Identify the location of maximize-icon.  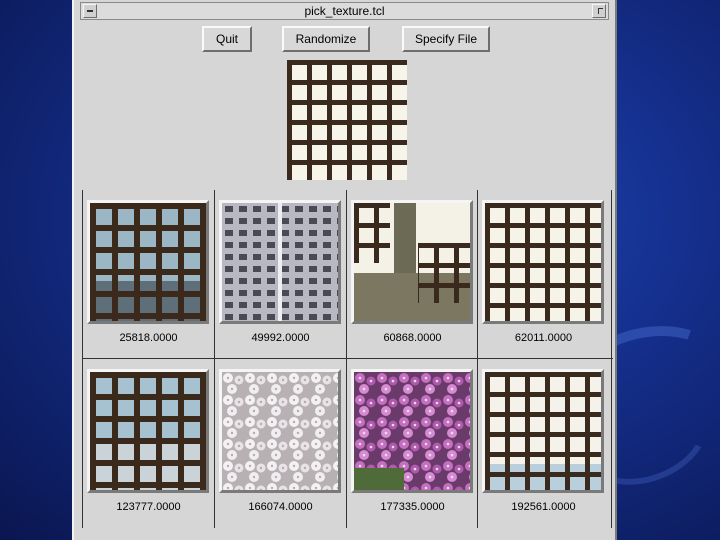
(599, 11).